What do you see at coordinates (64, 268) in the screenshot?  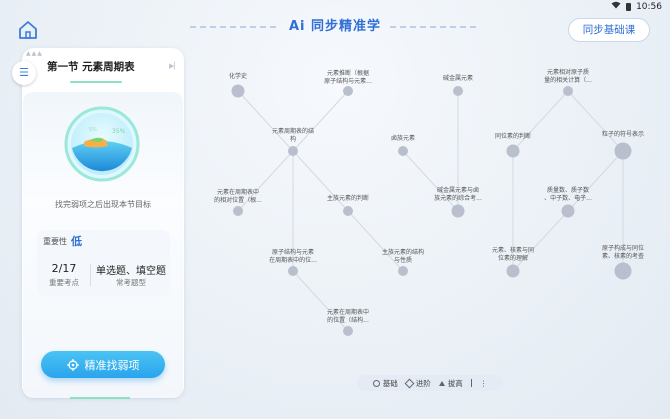 I see `key-points-value: 2/17` at bounding box center [64, 268].